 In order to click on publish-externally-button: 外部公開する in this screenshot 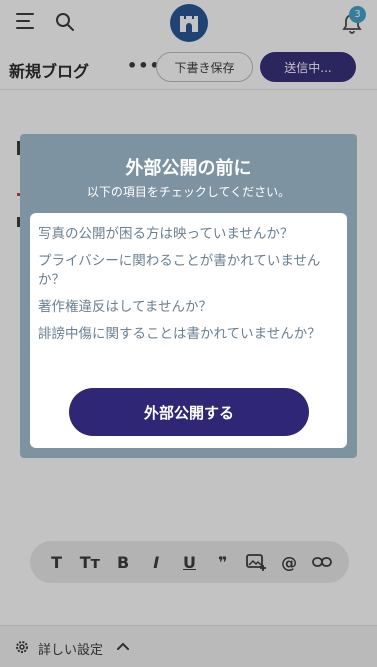, I will do `click(189, 412)`.